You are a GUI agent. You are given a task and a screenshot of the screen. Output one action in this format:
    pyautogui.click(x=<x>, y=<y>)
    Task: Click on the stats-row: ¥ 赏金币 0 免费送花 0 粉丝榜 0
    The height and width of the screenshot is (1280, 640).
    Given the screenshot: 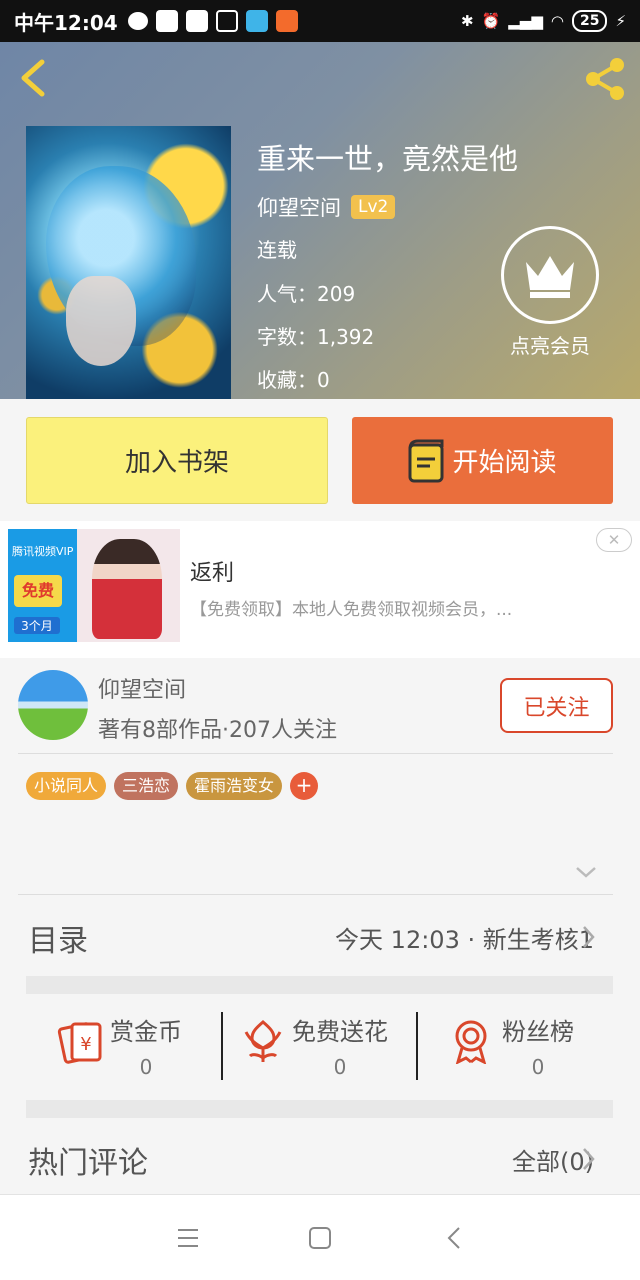 What is the action you would take?
    pyautogui.click(x=320, y=1047)
    